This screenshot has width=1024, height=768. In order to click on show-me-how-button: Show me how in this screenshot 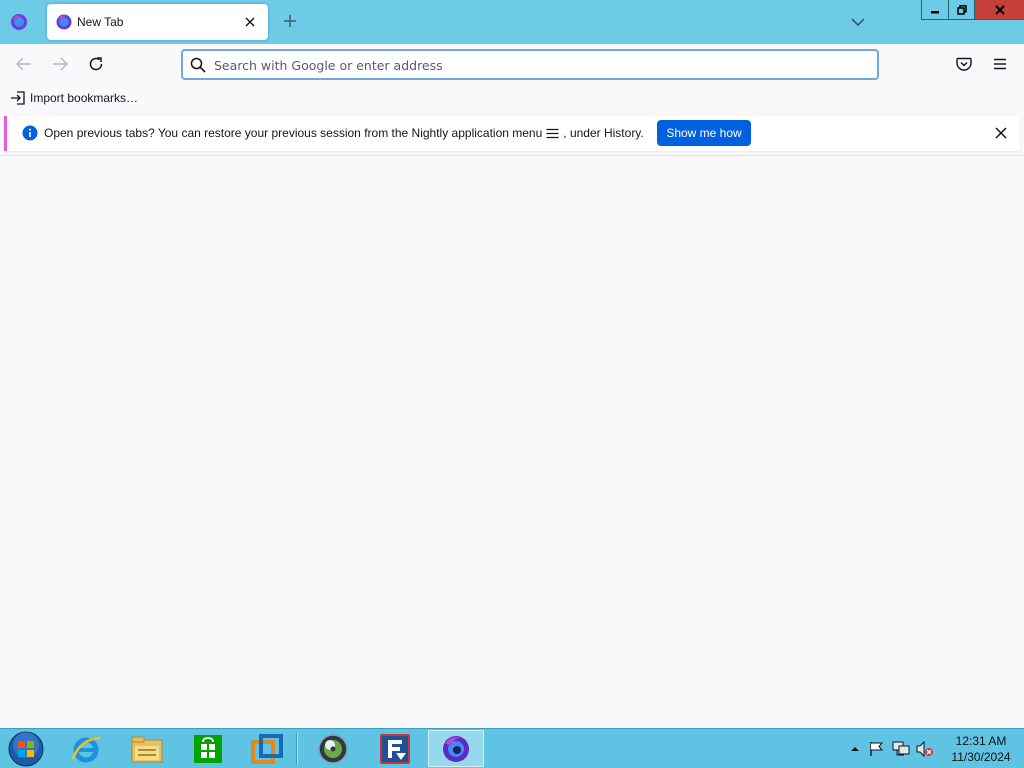, I will do `click(704, 133)`.